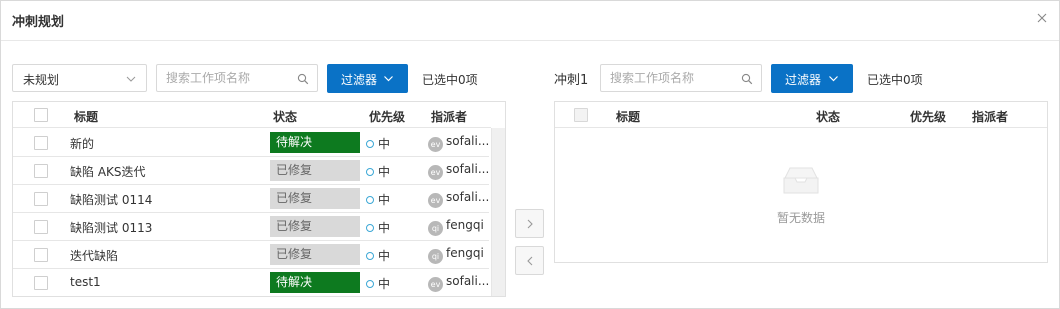 The height and width of the screenshot is (309, 1060). Describe the element at coordinates (359, 80) in the screenshot. I see `left-filter-label: 过滤器` at that location.